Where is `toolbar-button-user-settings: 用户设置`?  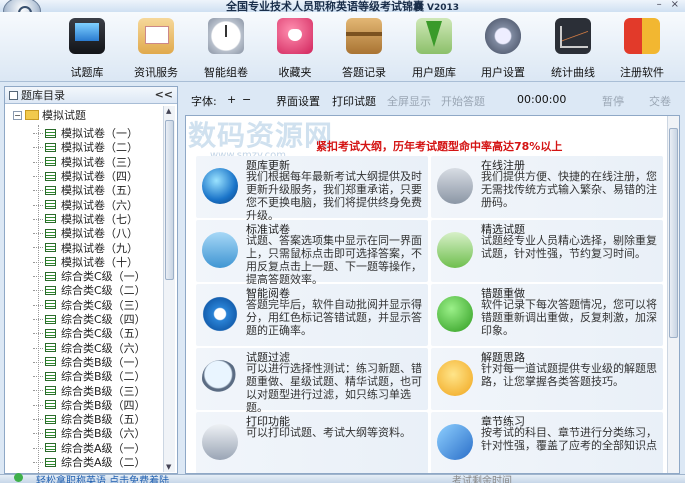
toolbar-button-user-settings: 用户设置 is located at coordinates (503, 49).